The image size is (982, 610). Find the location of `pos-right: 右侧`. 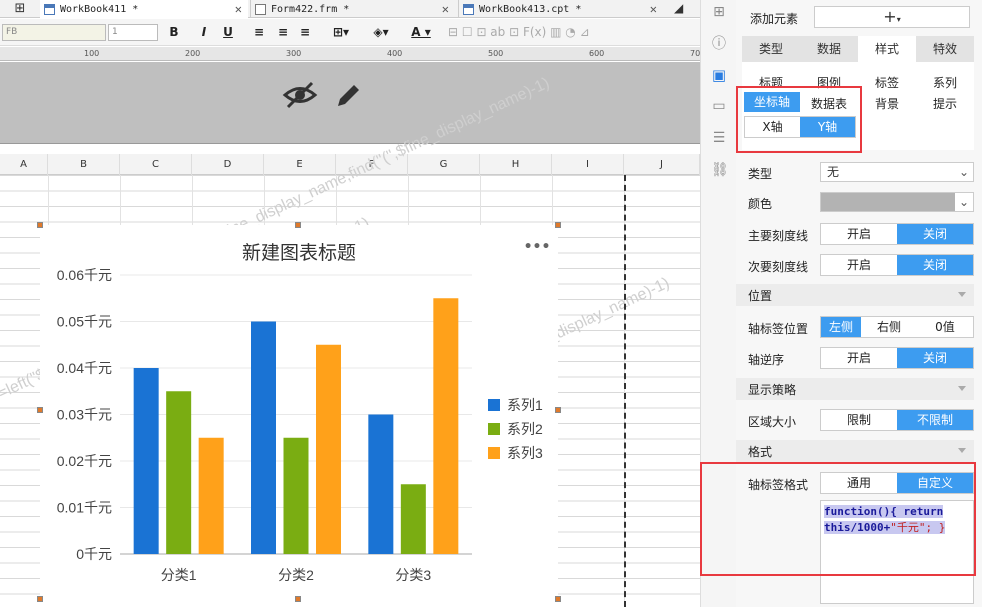

pos-right: 右侧 is located at coordinates (889, 327).